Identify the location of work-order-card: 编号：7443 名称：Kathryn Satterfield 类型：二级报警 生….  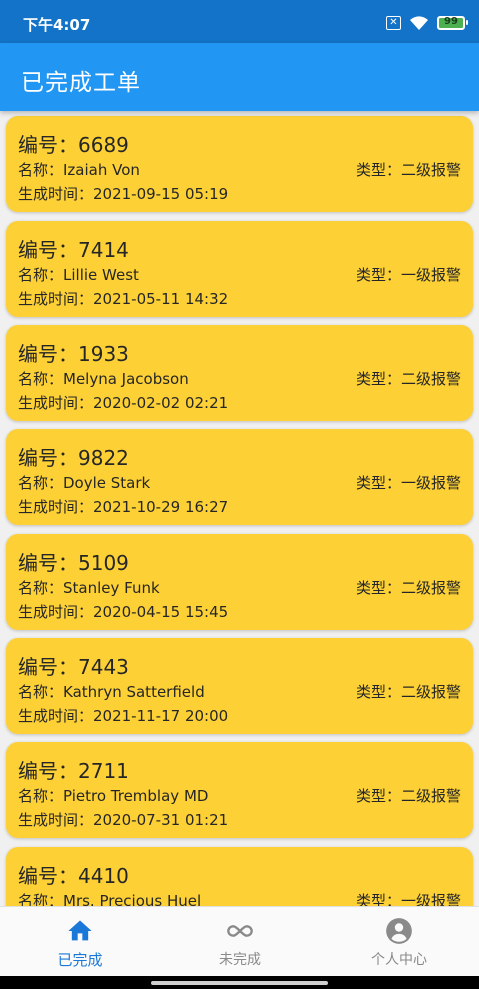
(239, 686).